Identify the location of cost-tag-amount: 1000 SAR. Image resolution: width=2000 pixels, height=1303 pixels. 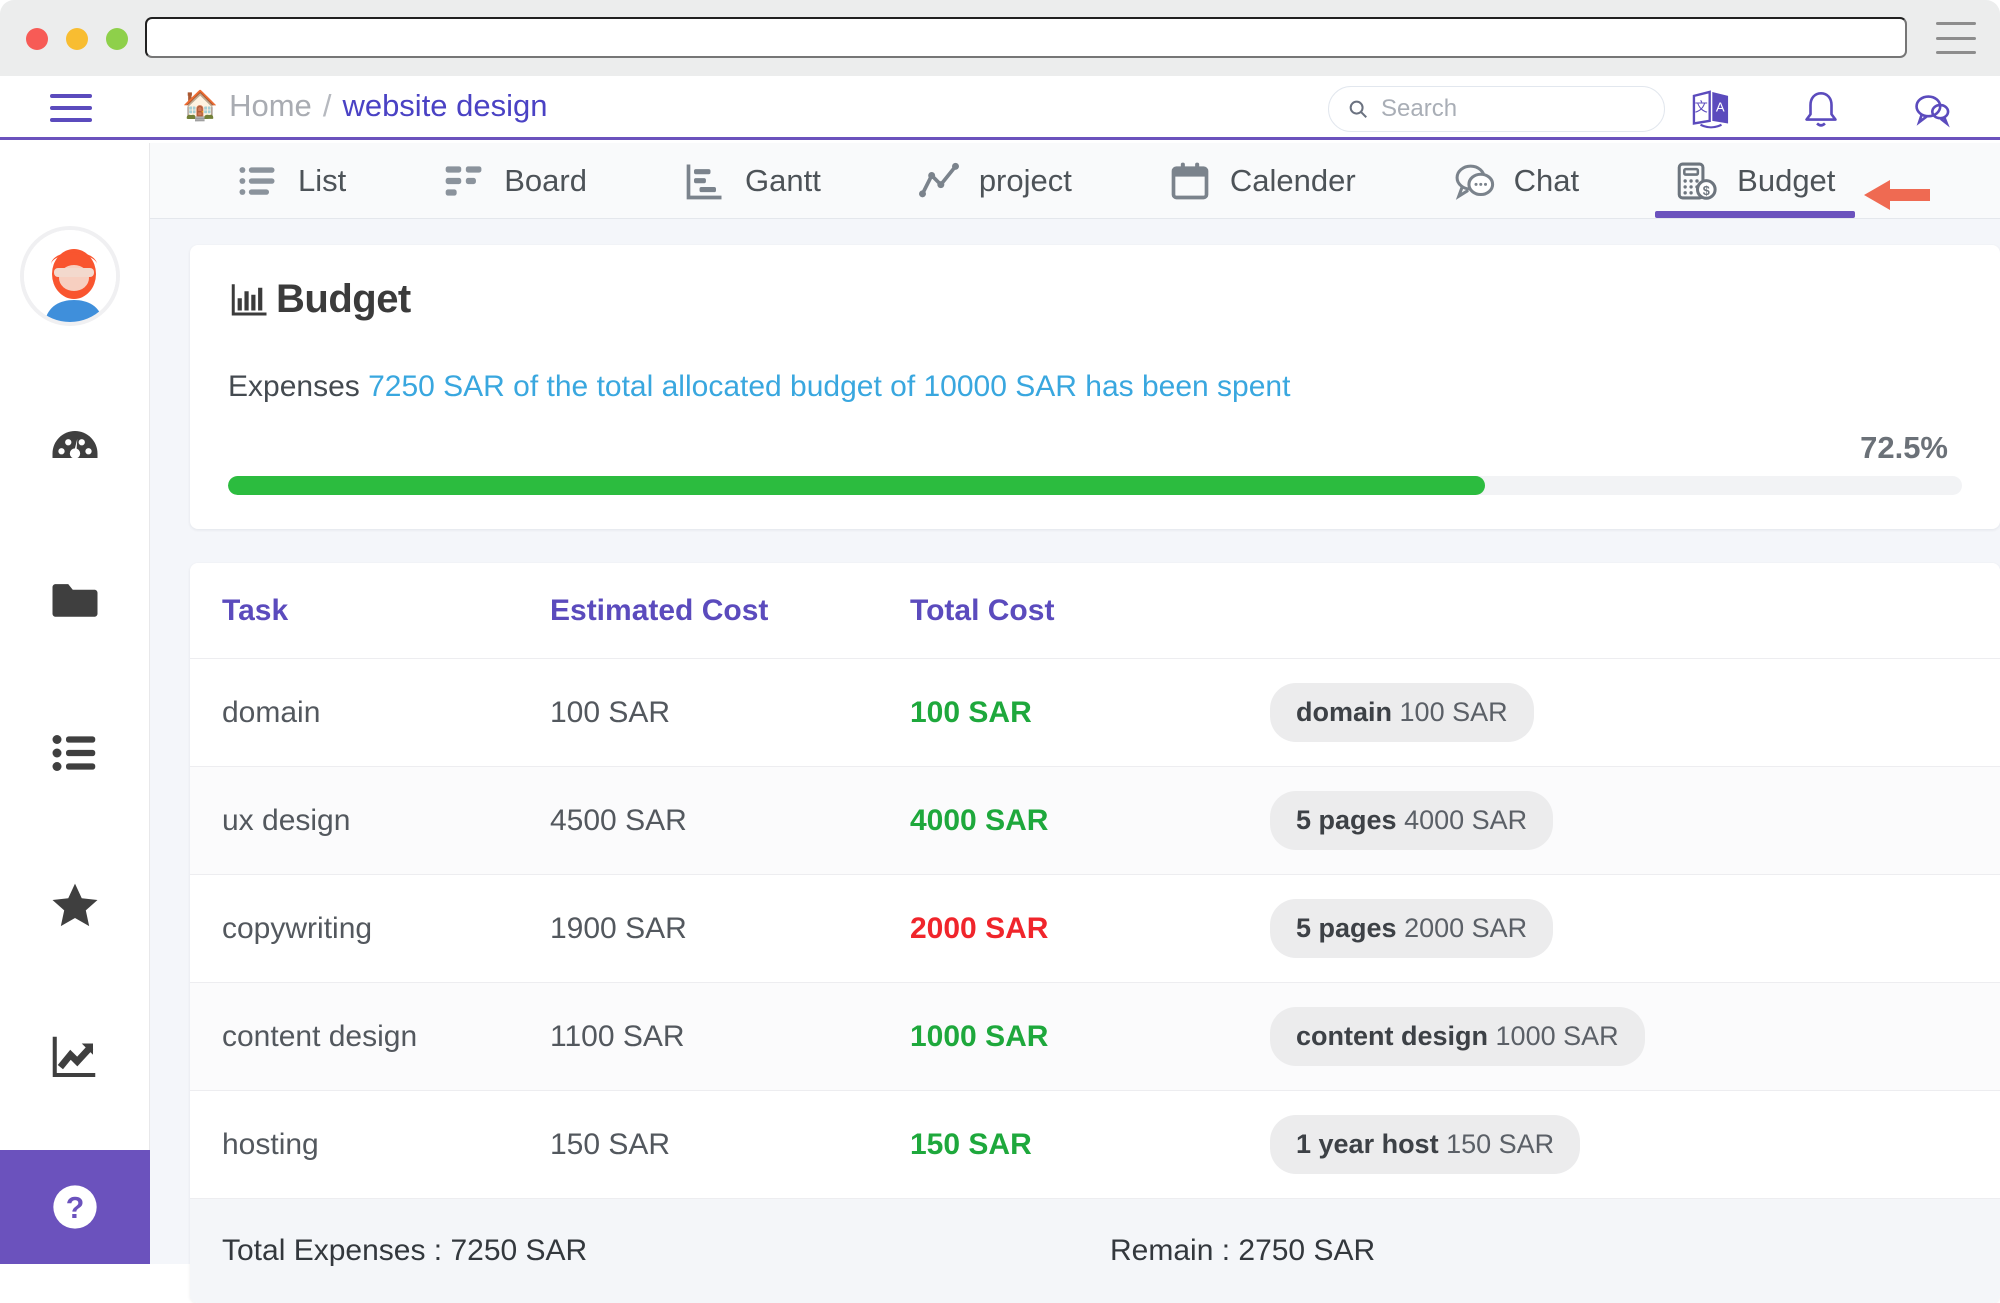
(1557, 1036).